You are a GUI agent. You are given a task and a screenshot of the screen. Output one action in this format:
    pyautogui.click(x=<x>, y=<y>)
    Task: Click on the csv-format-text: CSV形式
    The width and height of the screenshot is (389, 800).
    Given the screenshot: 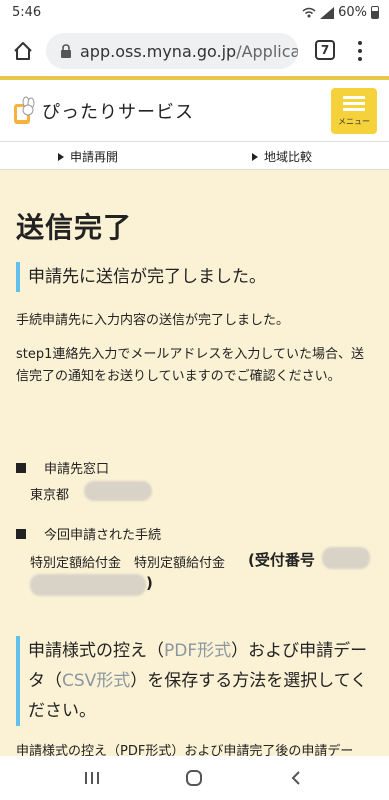 What is the action you would take?
    pyautogui.click(x=96, y=681)
    